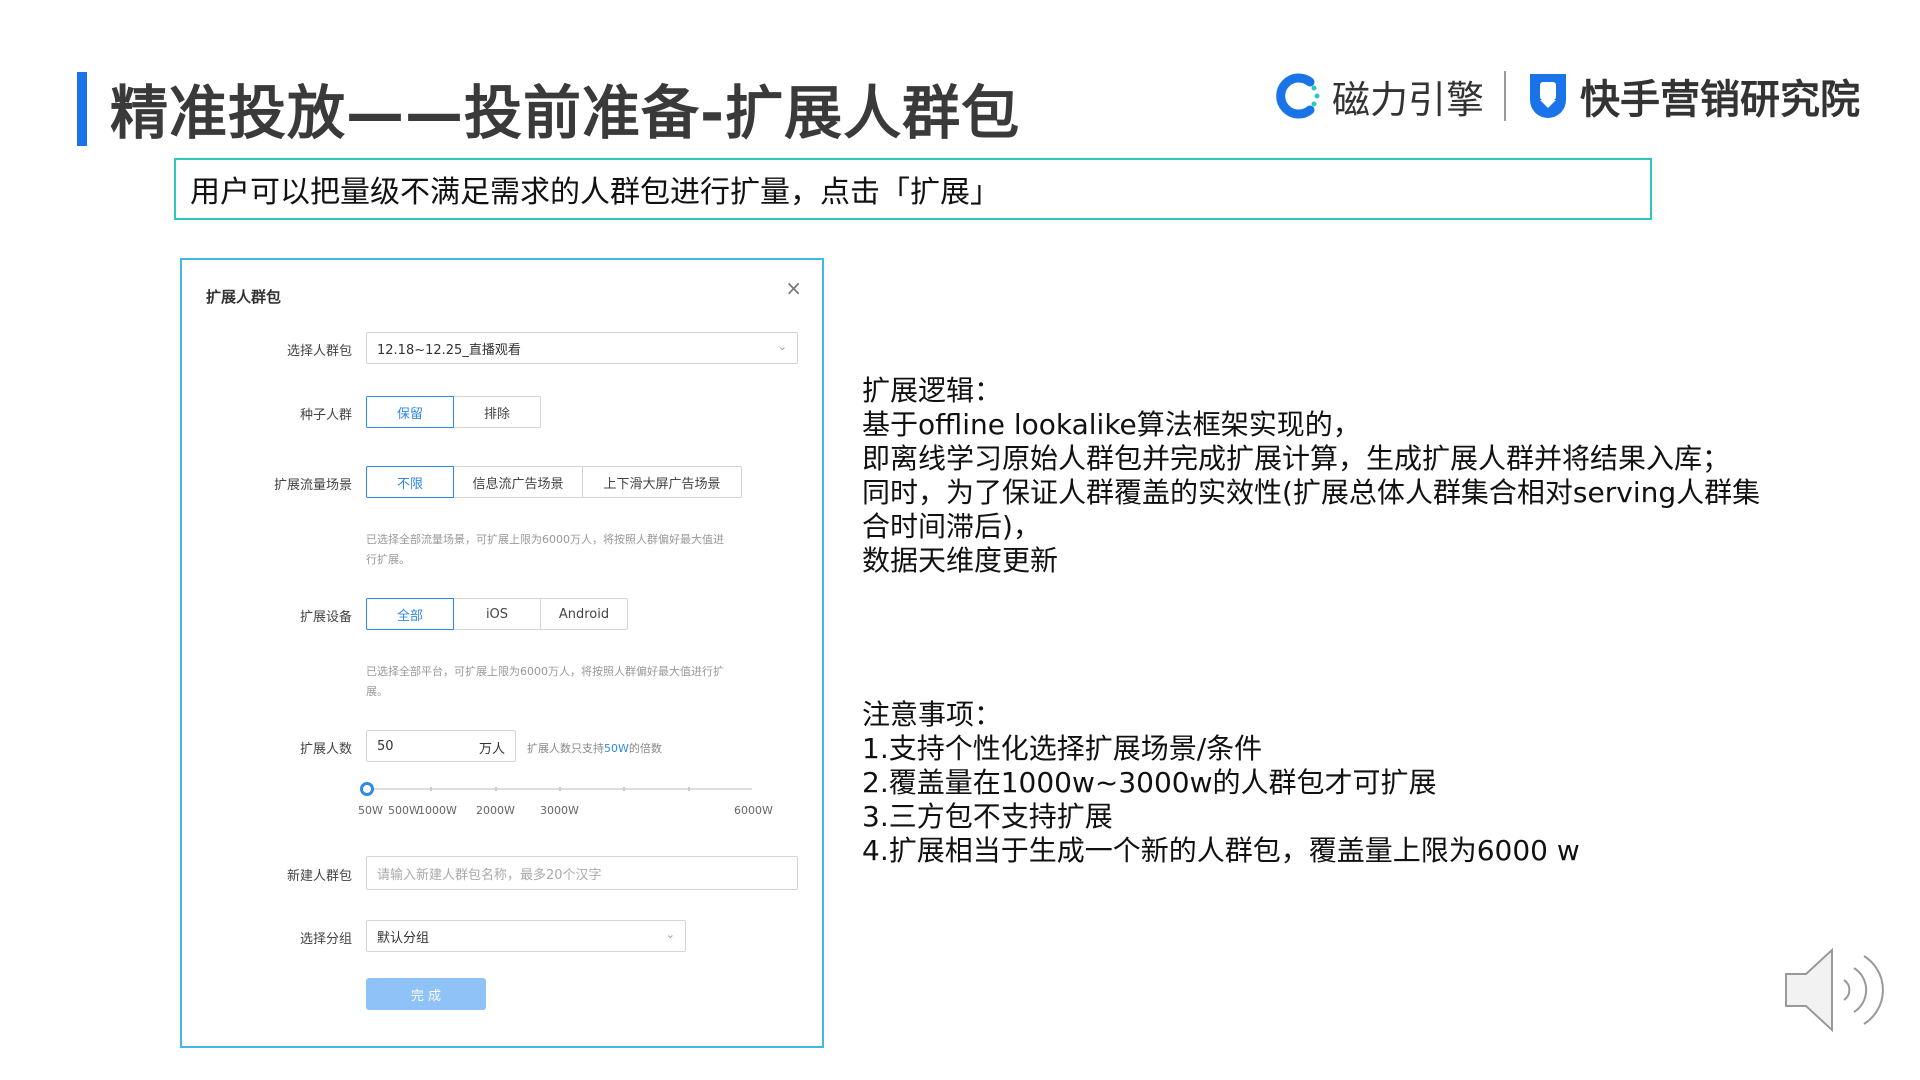 The height and width of the screenshot is (1080, 1920). I want to click on device-option-ios: iOS, so click(497, 614).